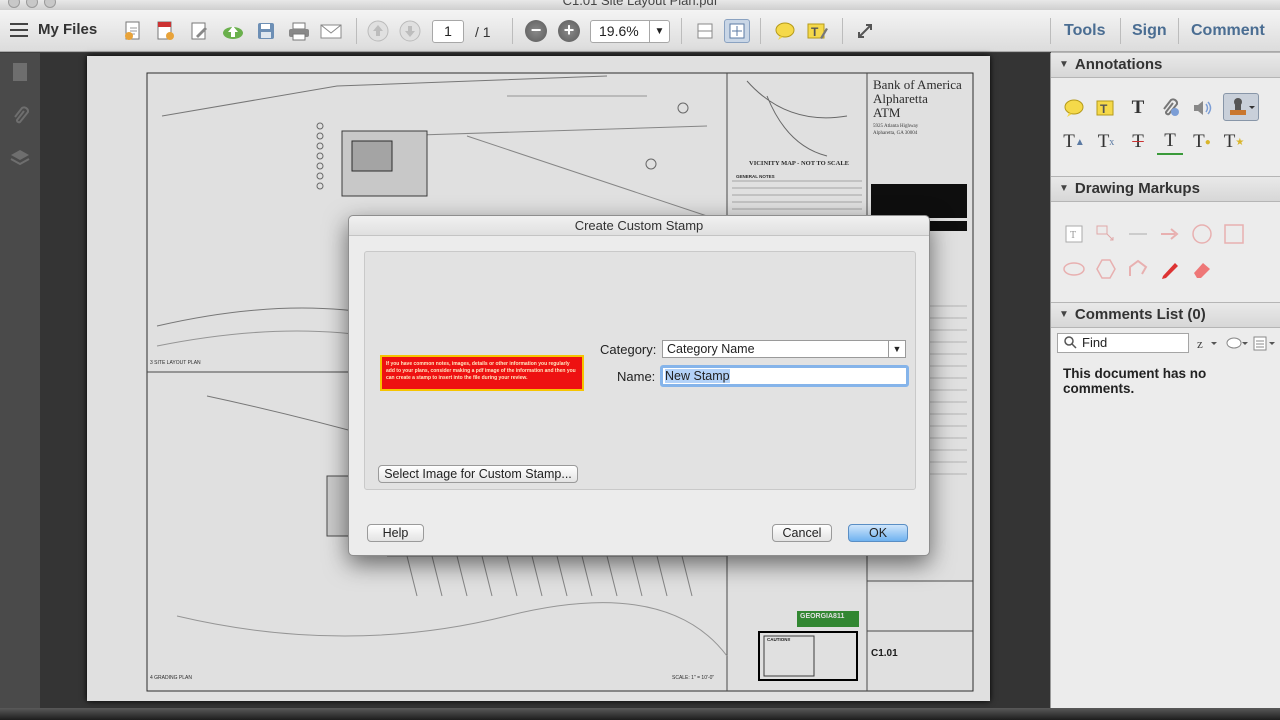  What do you see at coordinates (785, 31) in the screenshot?
I see `sticky-note-icon` at bounding box center [785, 31].